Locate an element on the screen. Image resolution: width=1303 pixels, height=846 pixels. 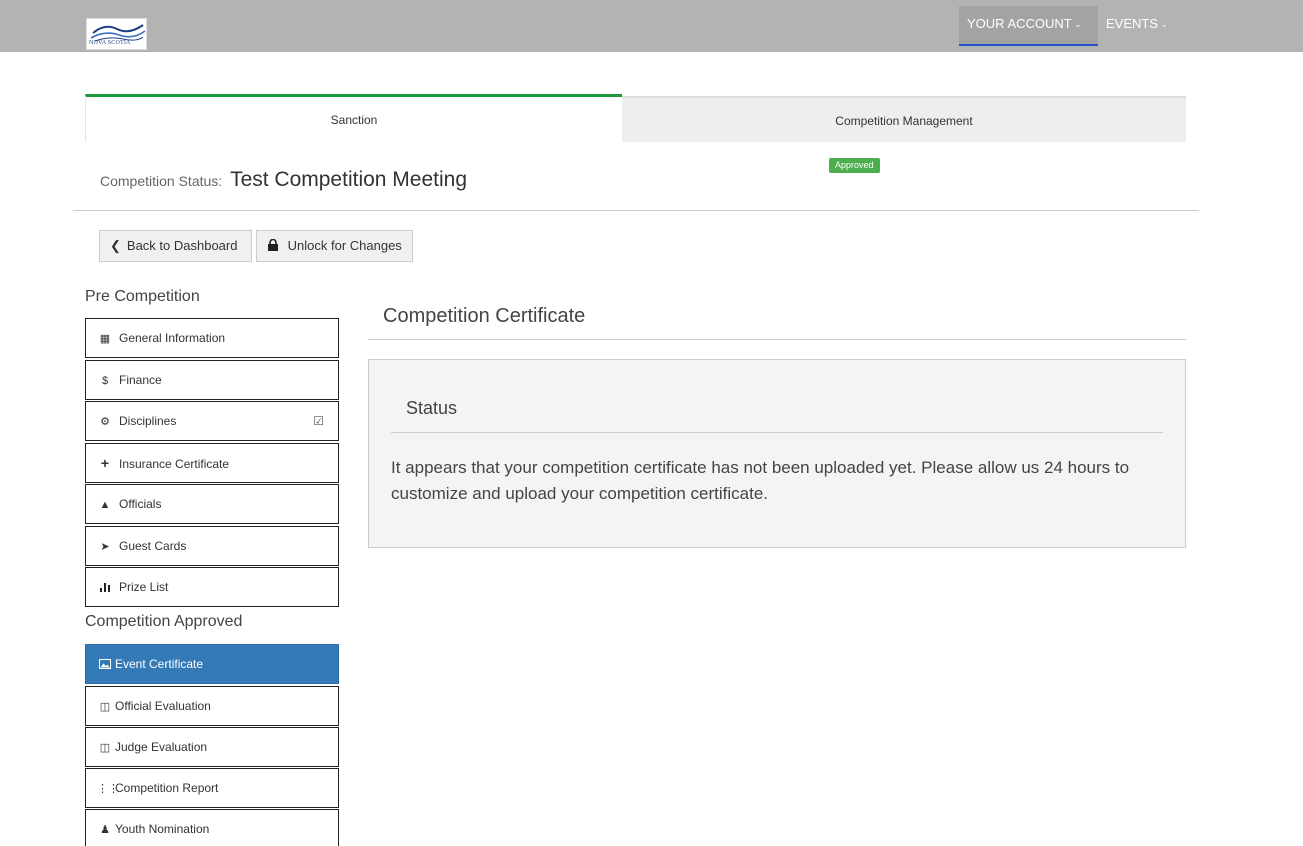
logo-text: NOVA SCOTIA is located at coordinates (110, 43).